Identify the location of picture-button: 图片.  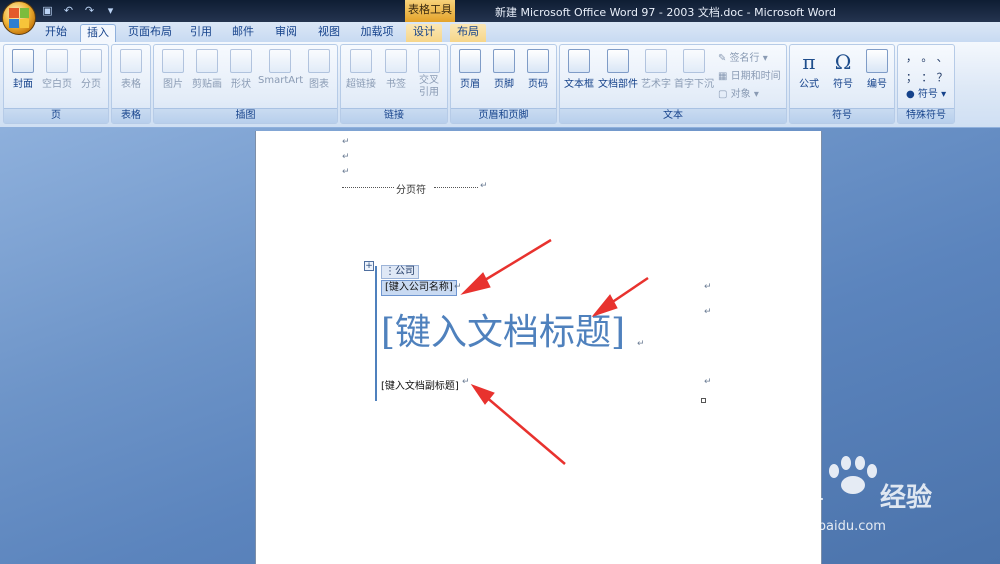
(173, 69).